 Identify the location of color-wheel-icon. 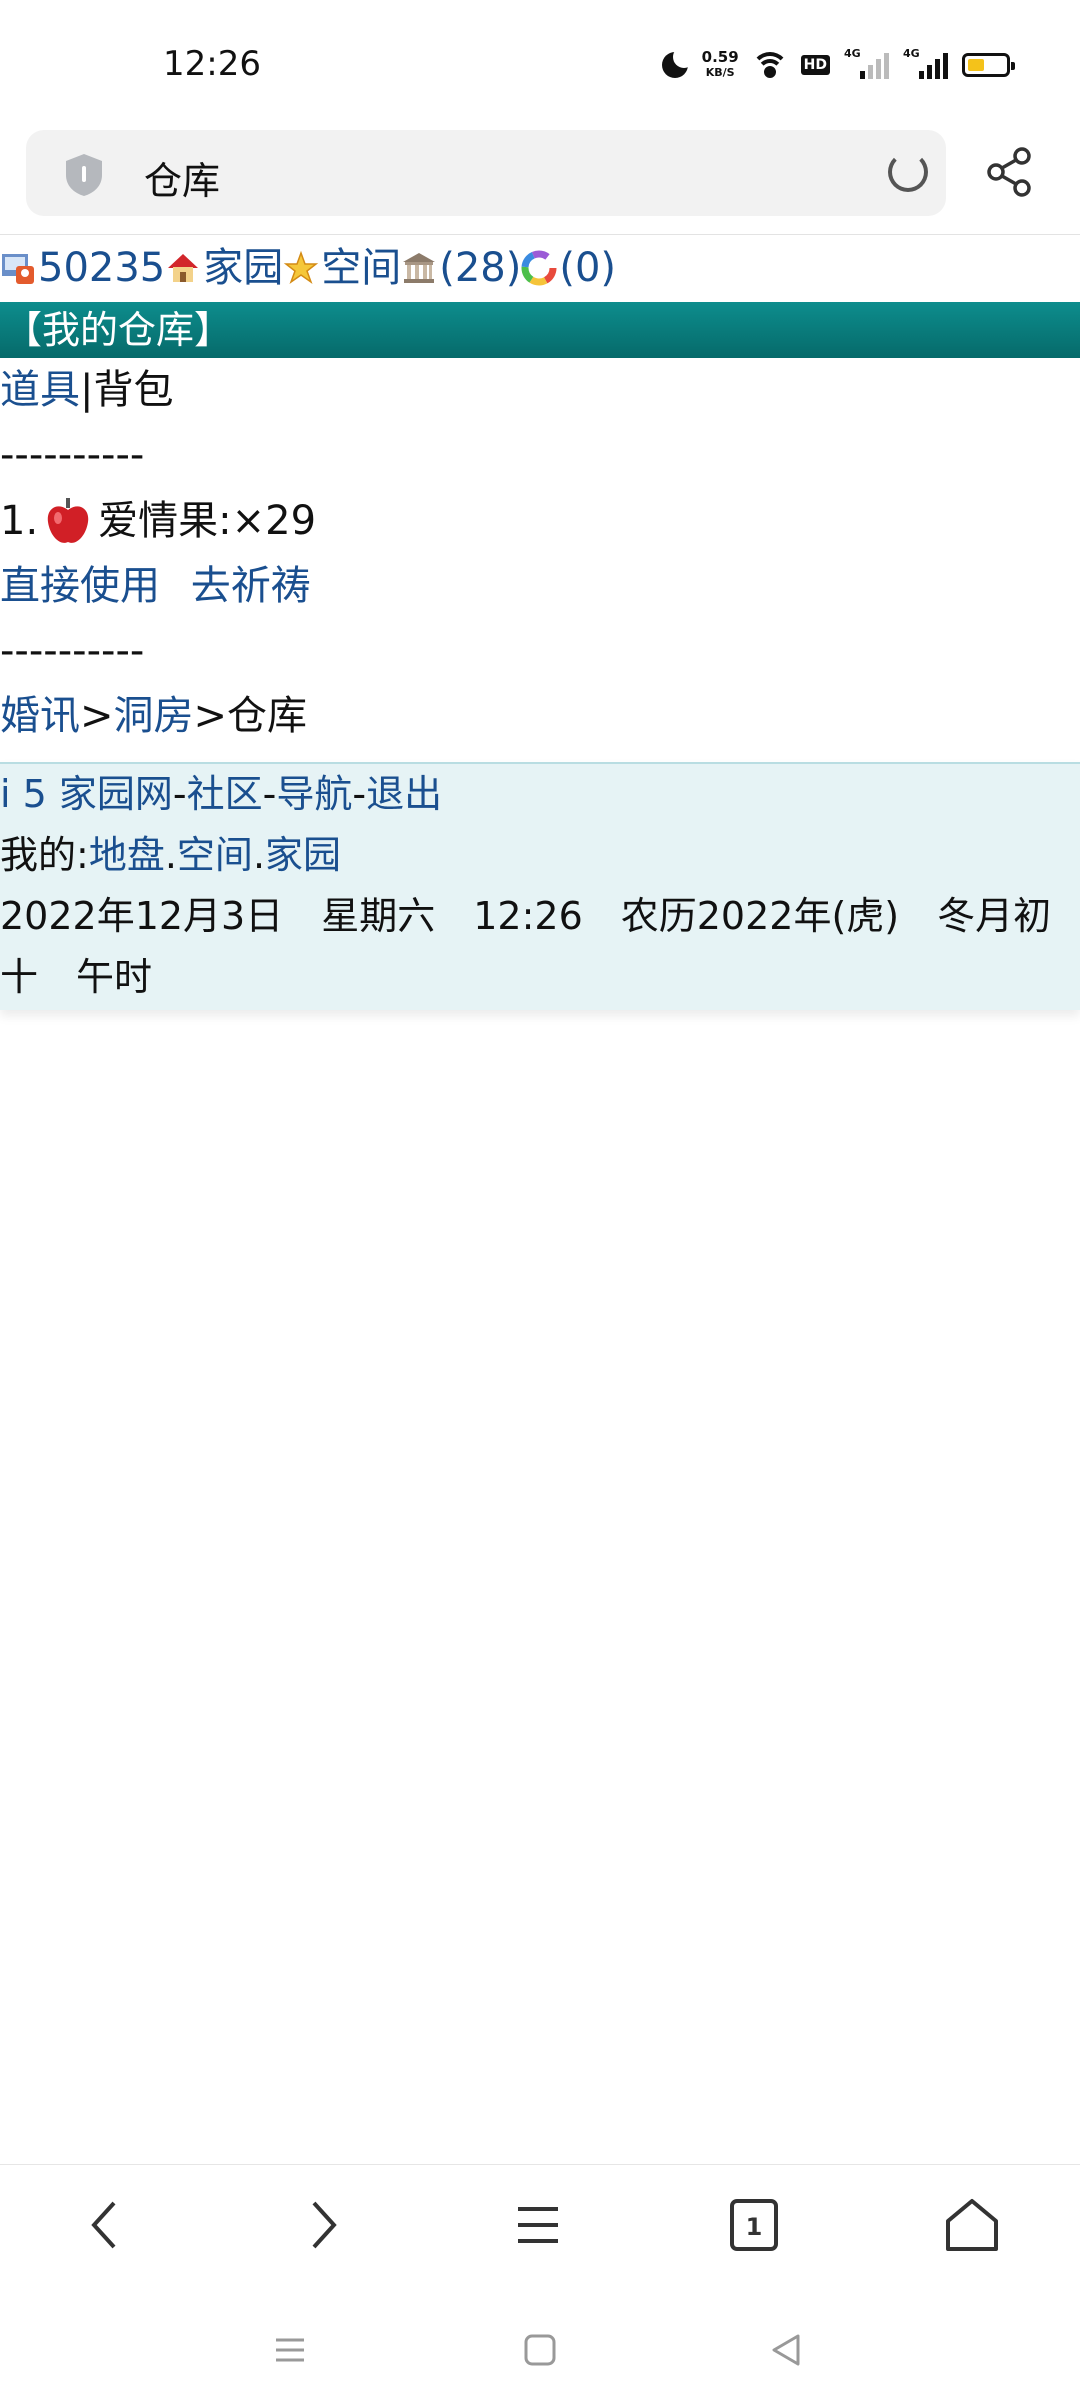
(539, 268).